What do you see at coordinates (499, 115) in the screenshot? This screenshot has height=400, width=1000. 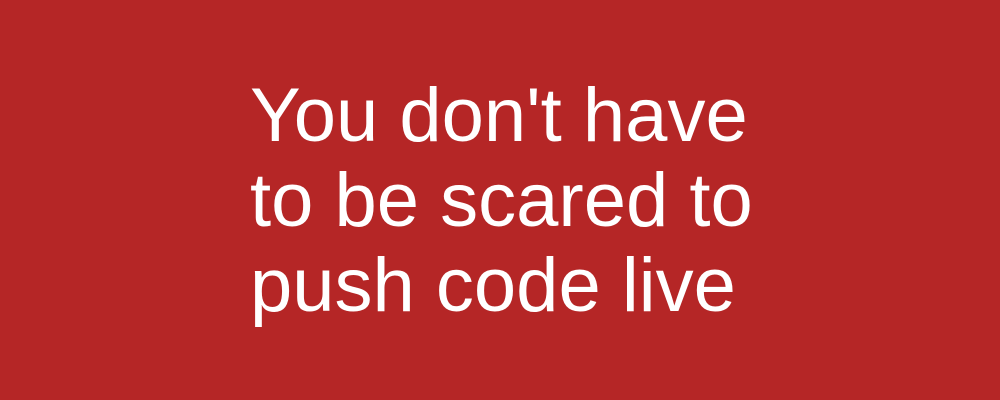 I see `headline-line-1: You don't have` at bounding box center [499, 115].